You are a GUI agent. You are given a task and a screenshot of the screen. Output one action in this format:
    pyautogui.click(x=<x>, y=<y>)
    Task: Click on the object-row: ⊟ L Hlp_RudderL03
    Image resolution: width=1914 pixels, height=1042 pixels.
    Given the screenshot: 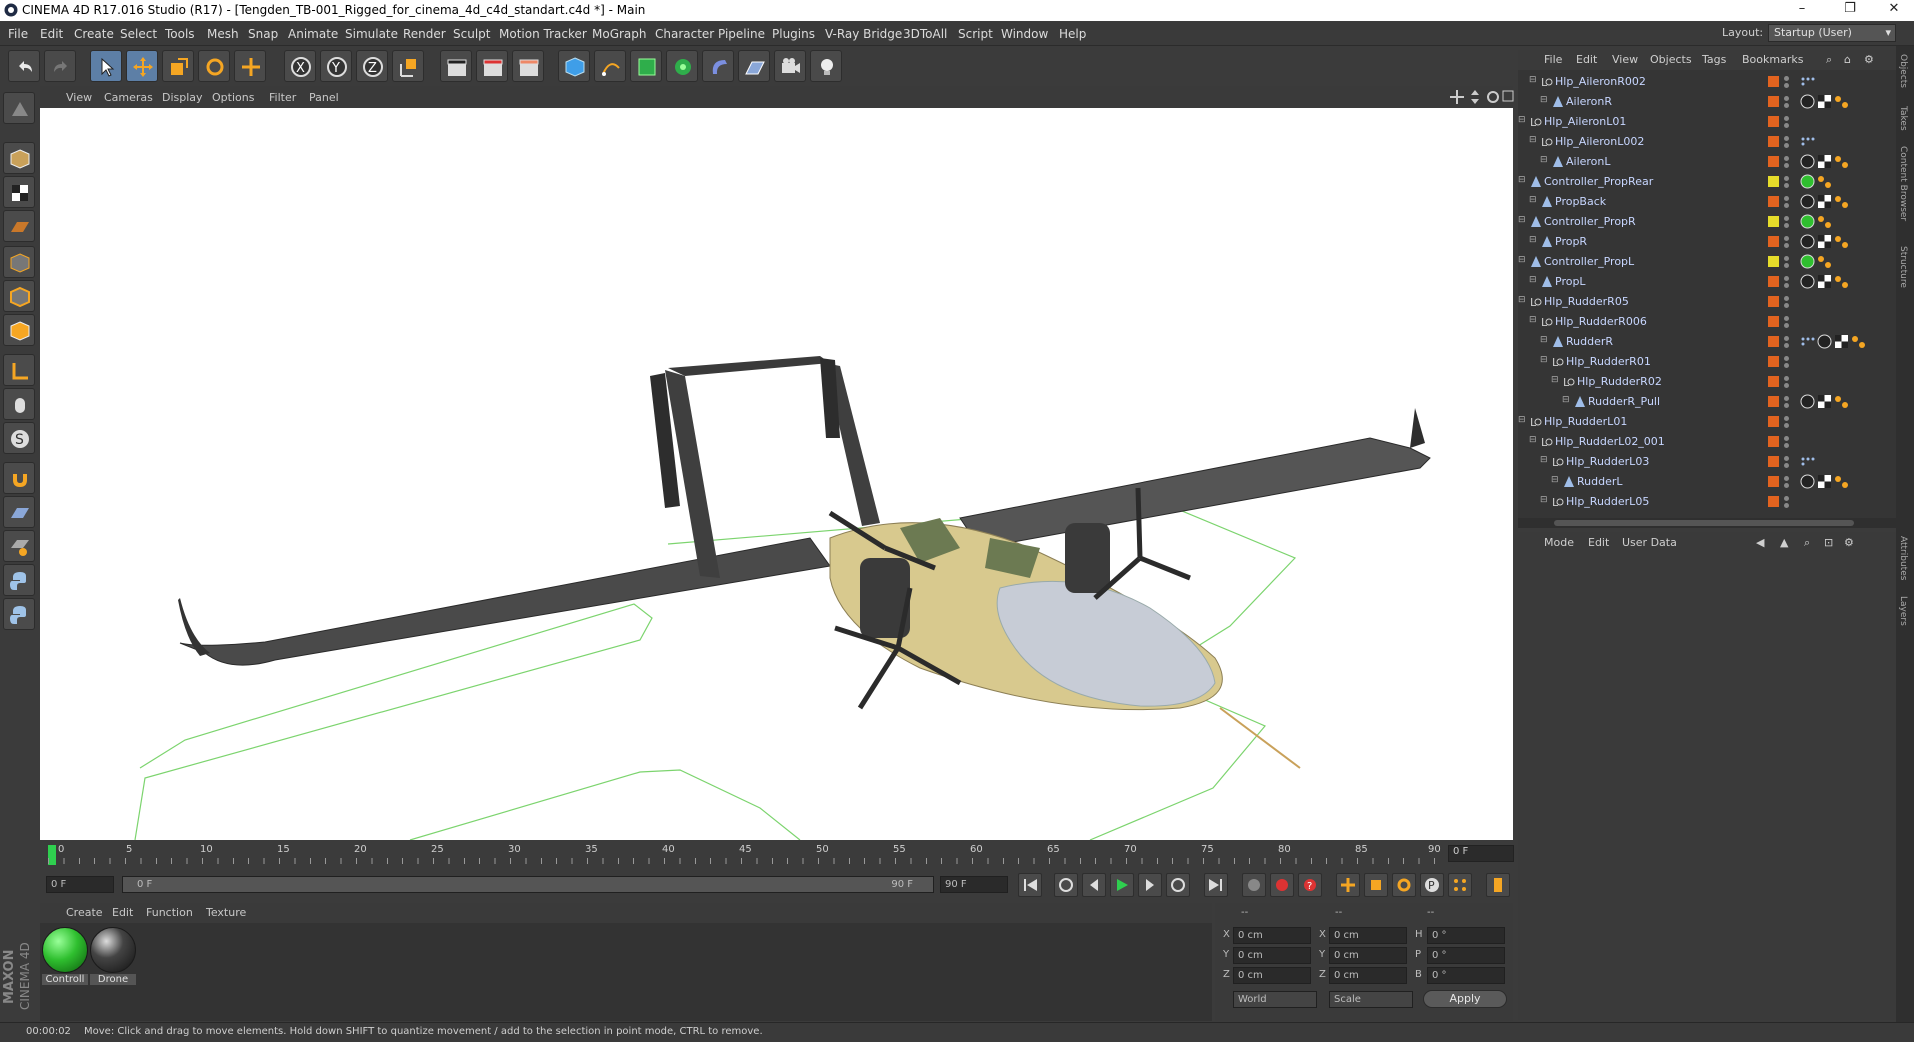 What is the action you would take?
    pyautogui.click(x=1707, y=462)
    